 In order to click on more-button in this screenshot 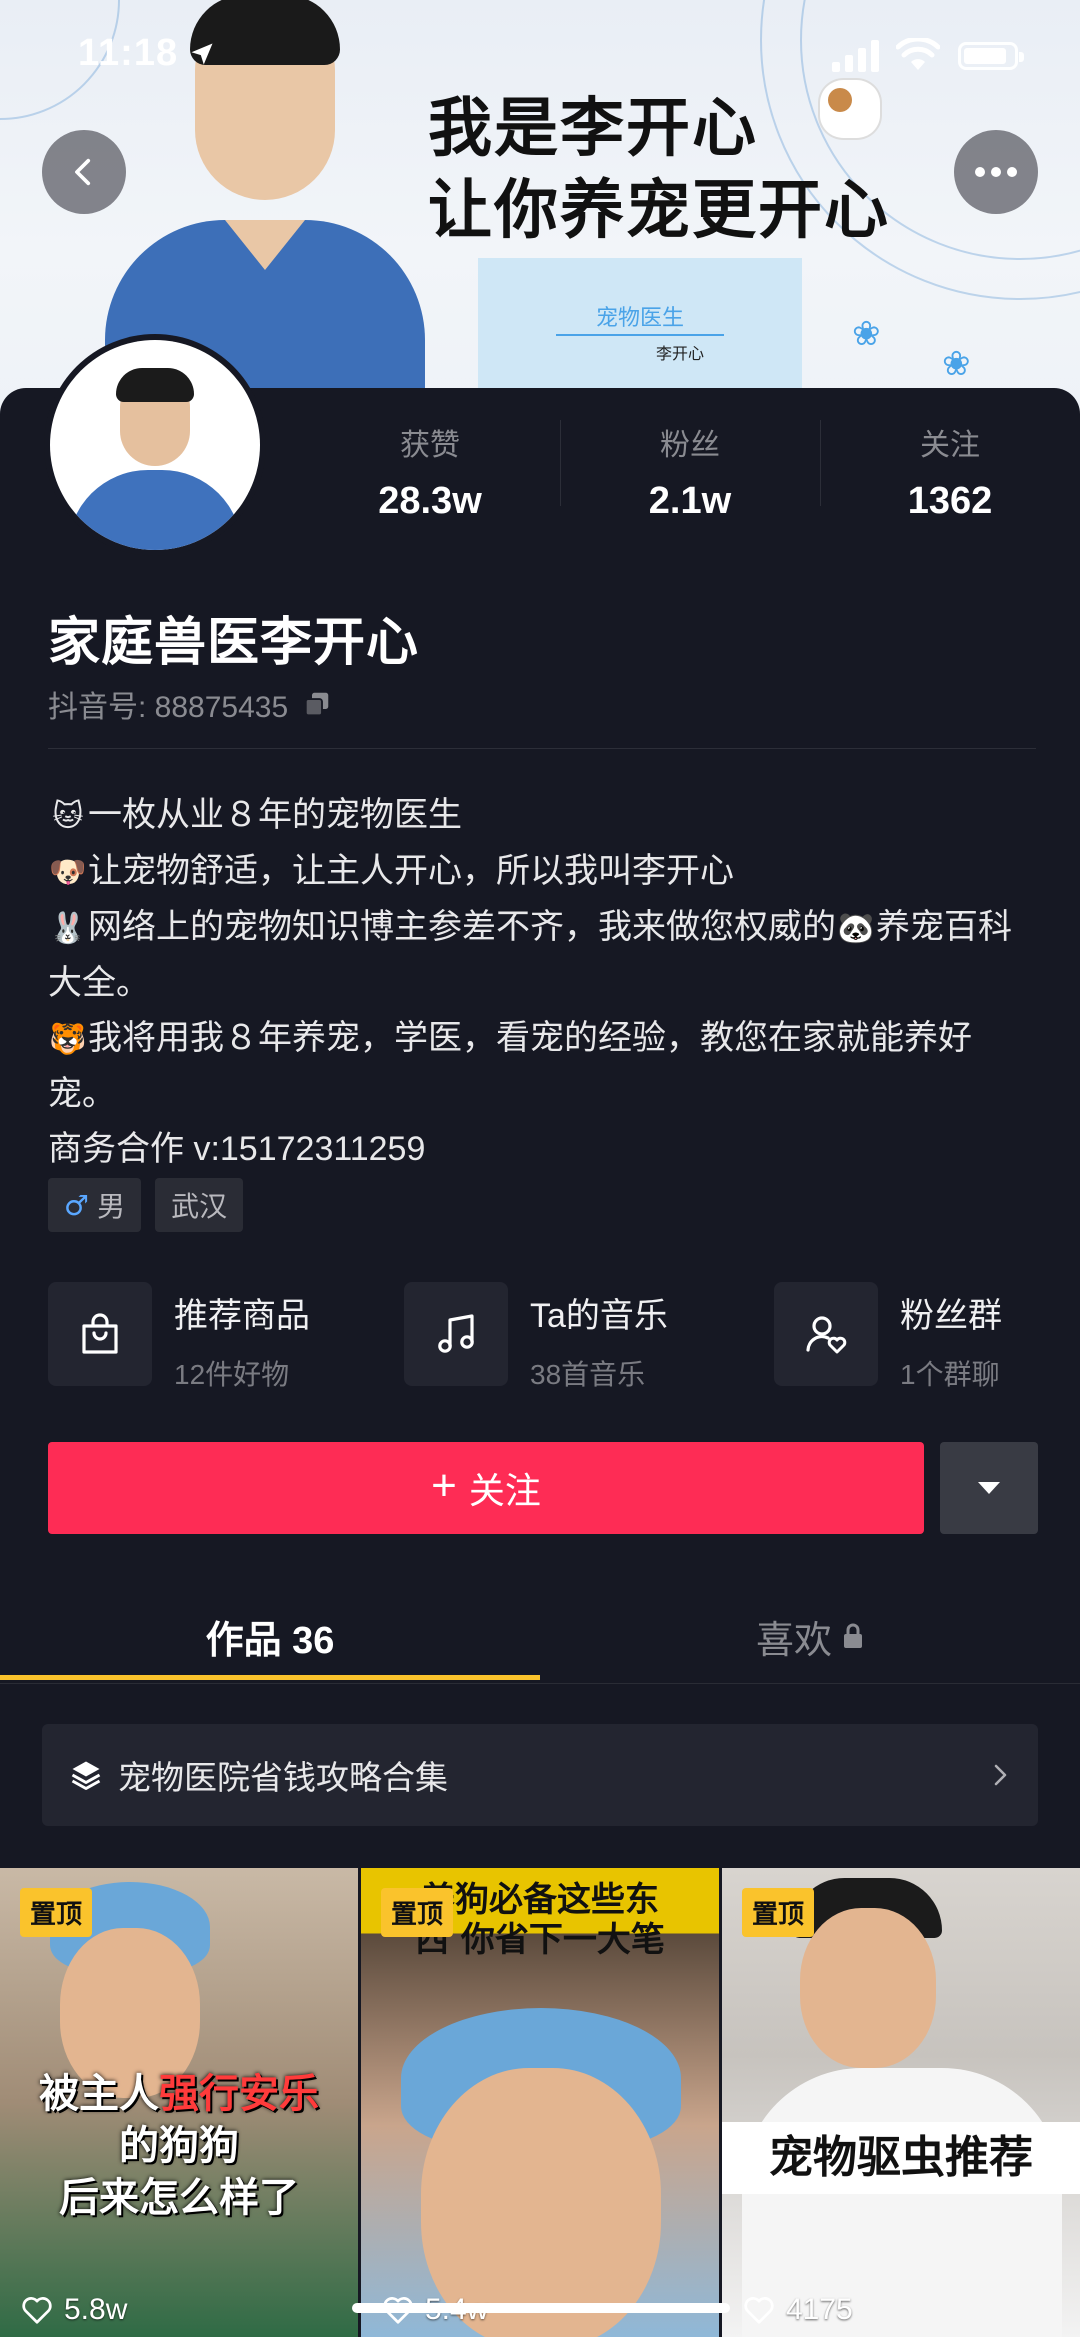, I will do `click(996, 172)`.